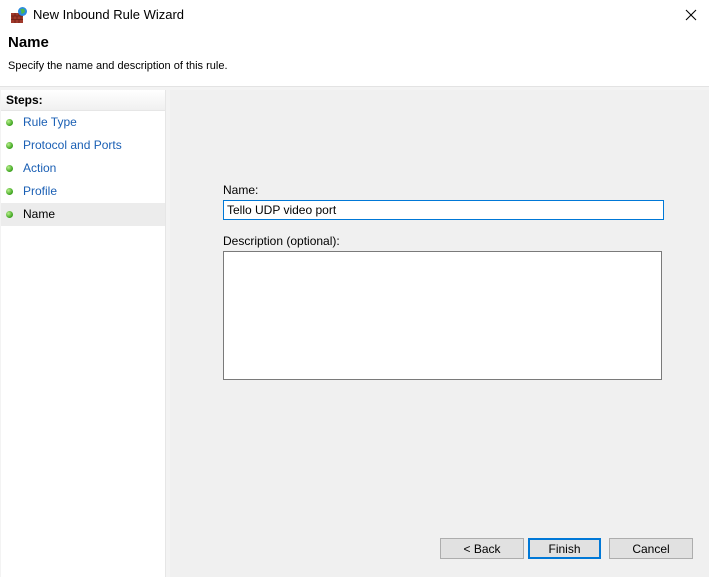 The height and width of the screenshot is (577, 709). I want to click on step-label: Name, so click(39, 214).